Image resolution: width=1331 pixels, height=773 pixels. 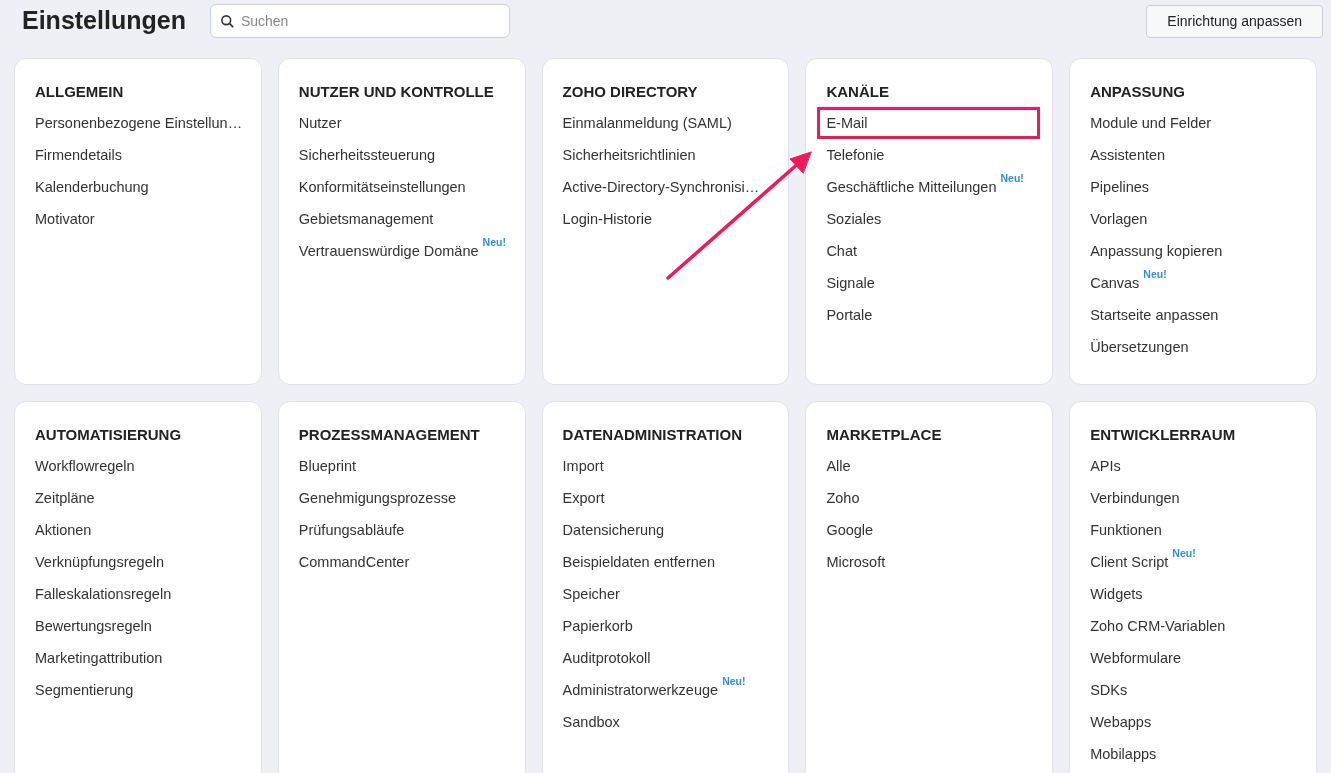 I want to click on section-heading: PROZESSMANAGEMENT, so click(x=389, y=435).